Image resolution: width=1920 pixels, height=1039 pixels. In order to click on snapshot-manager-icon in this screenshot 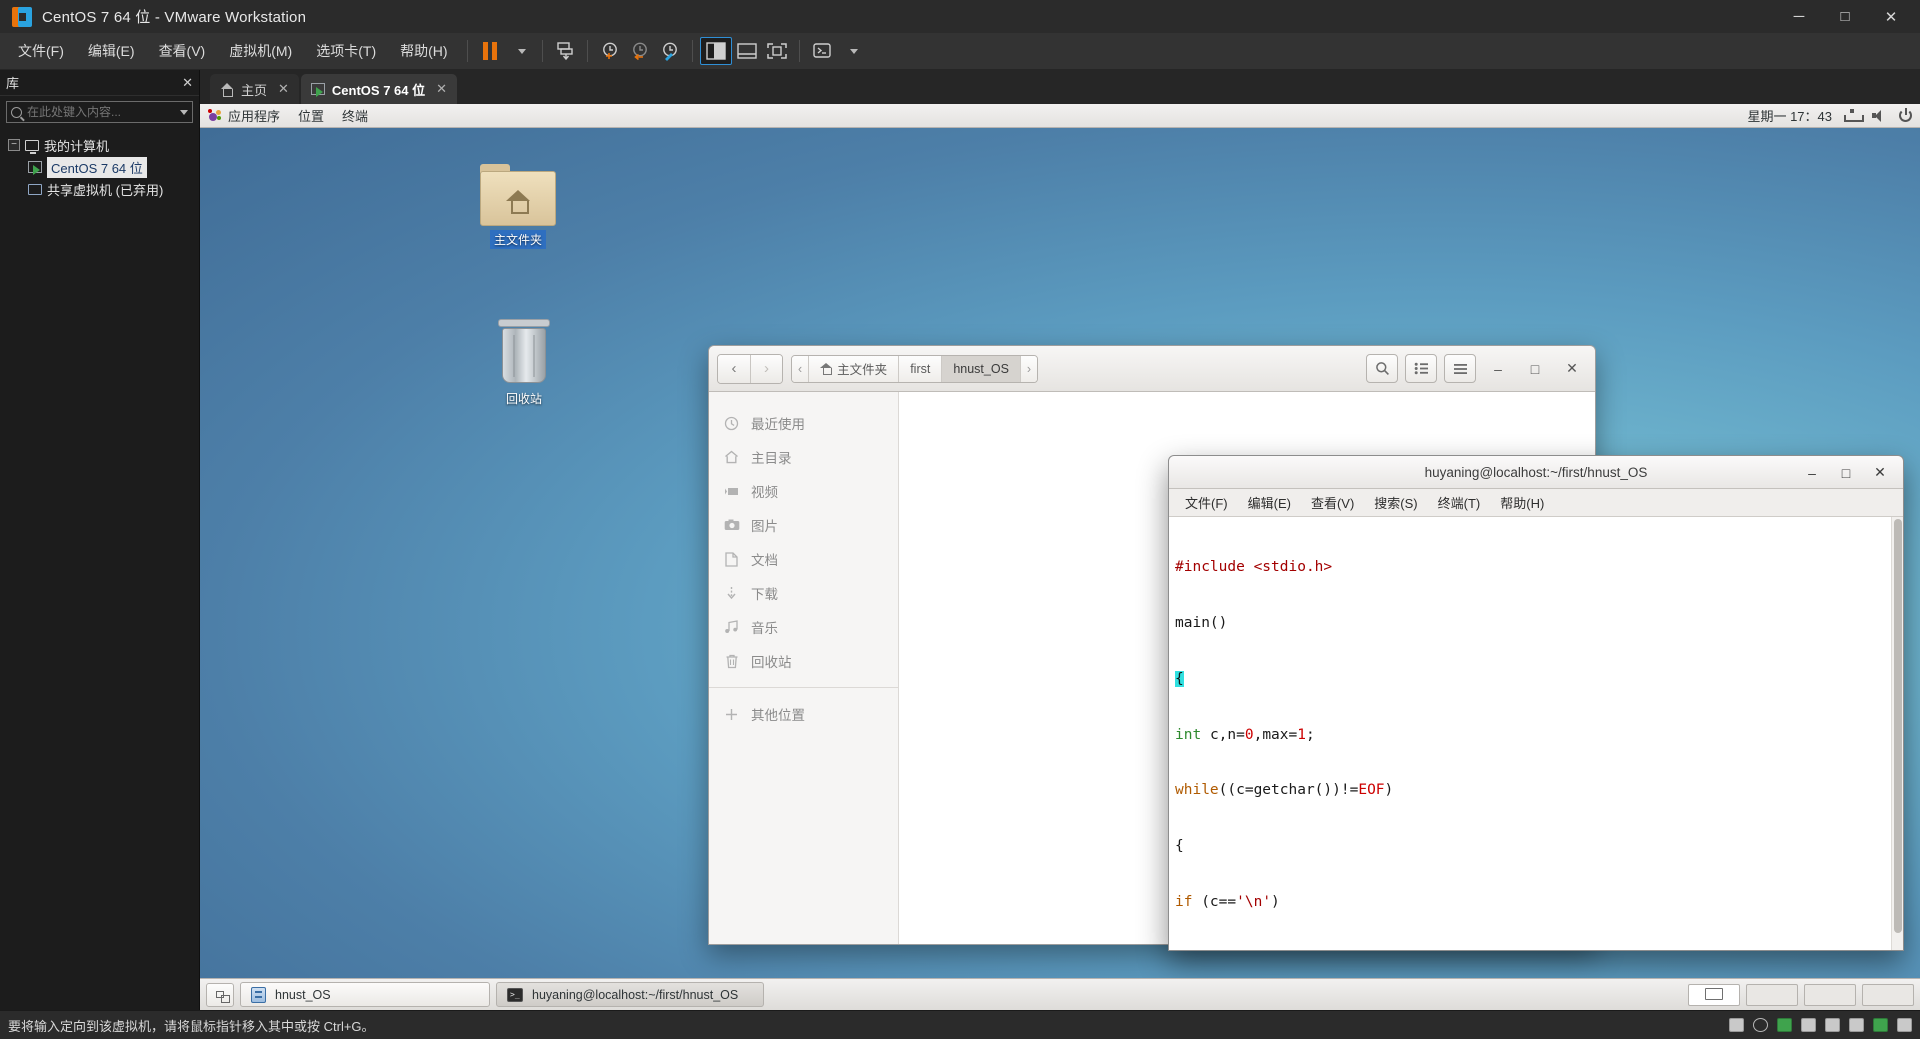, I will do `click(669, 51)`.